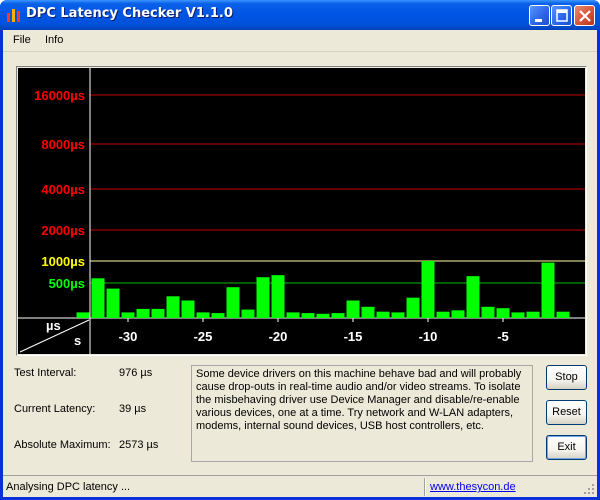 This screenshot has width=600, height=500. I want to click on reset-button: Reset, so click(566, 412).